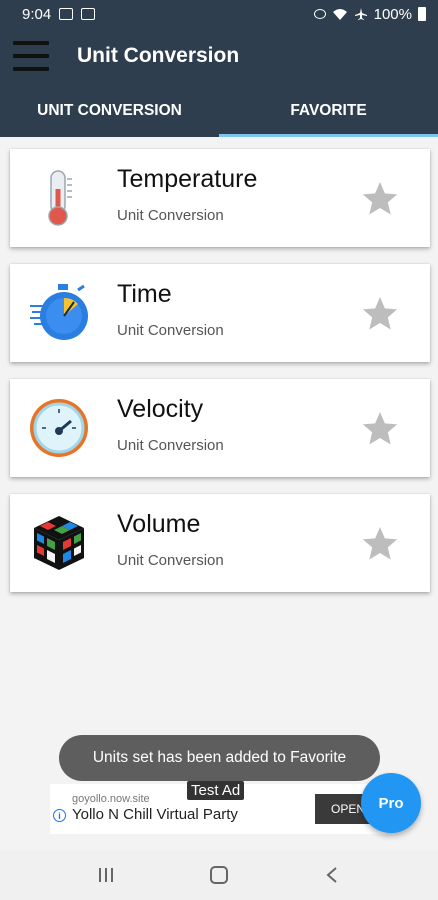 This screenshot has width=438, height=900. What do you see at coordinates (220, 313) in the screenshot?
I see `list-item-time: Time Unit Conversion` at bounding box center [220, 313].